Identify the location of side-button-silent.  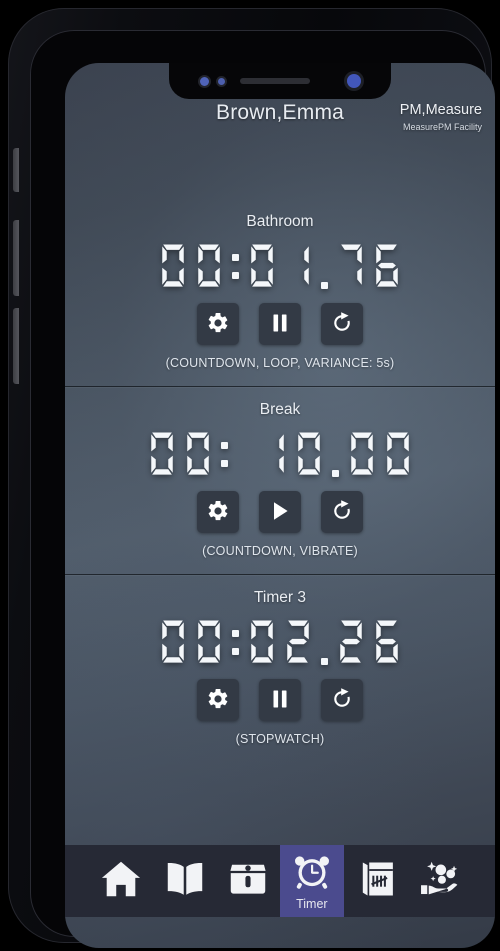
(16, 170).